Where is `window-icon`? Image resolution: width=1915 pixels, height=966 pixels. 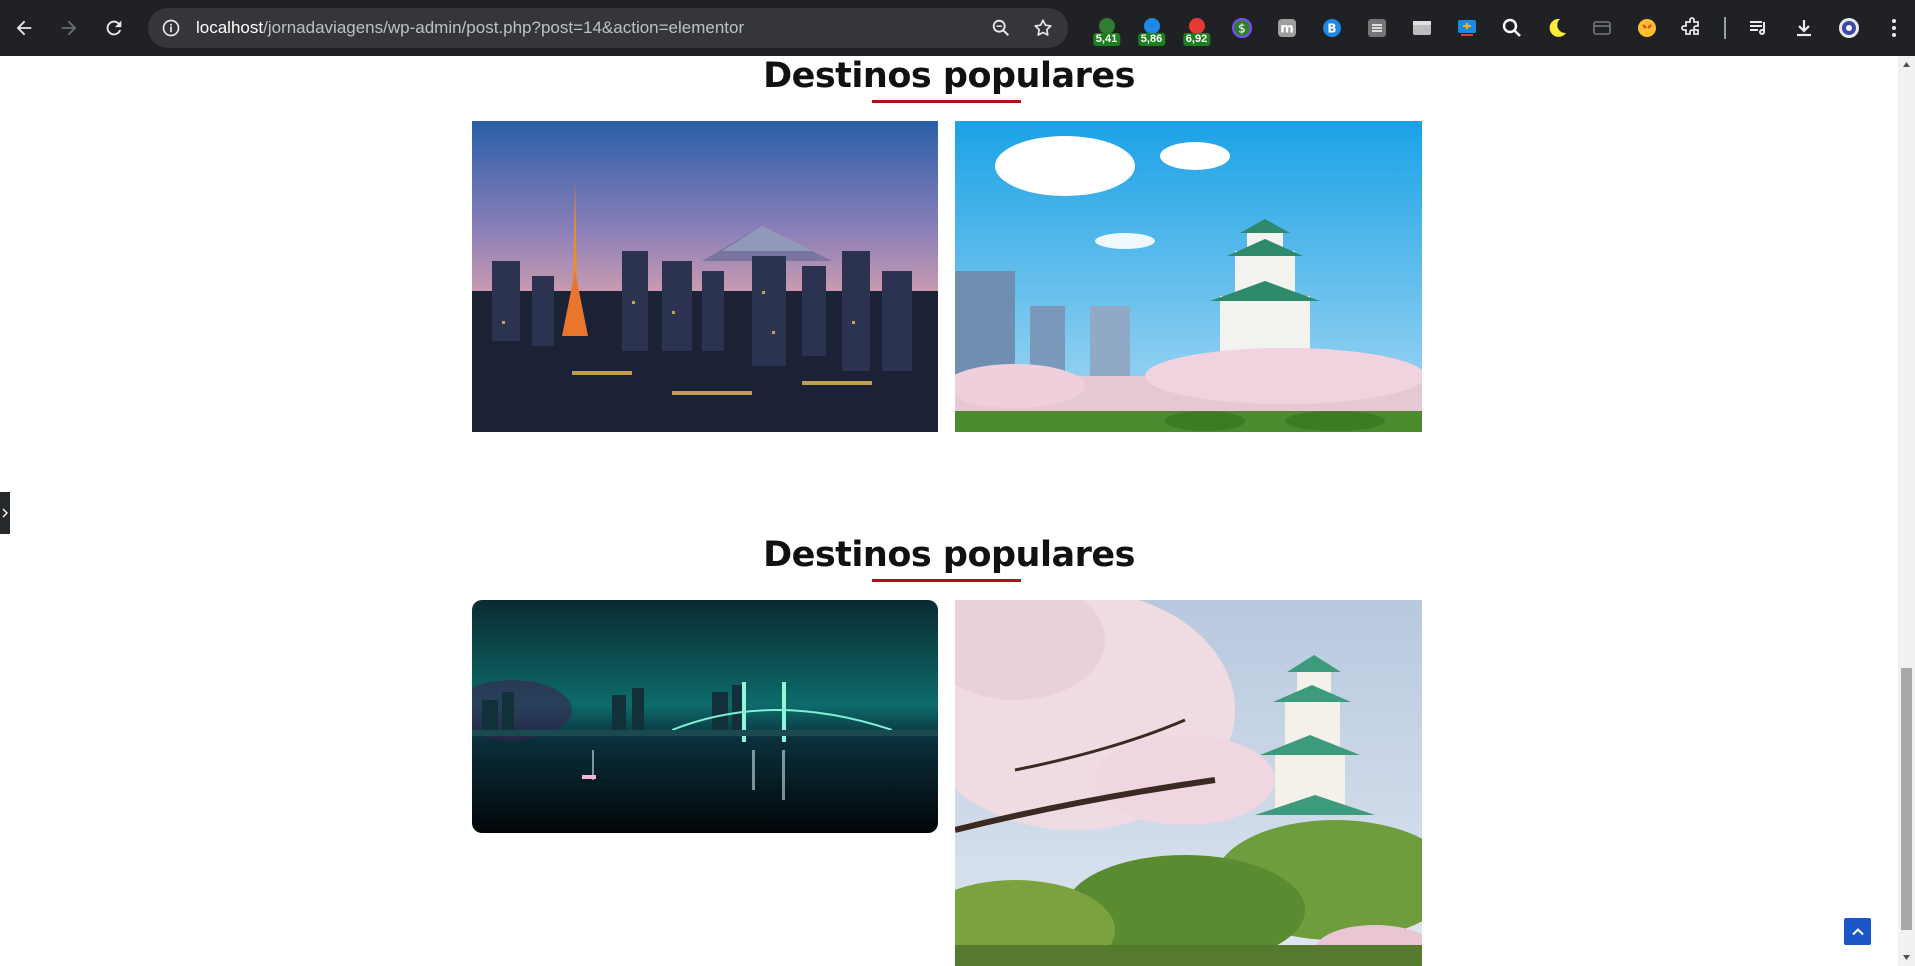 window-icon is located at coordinates (1421, 28).